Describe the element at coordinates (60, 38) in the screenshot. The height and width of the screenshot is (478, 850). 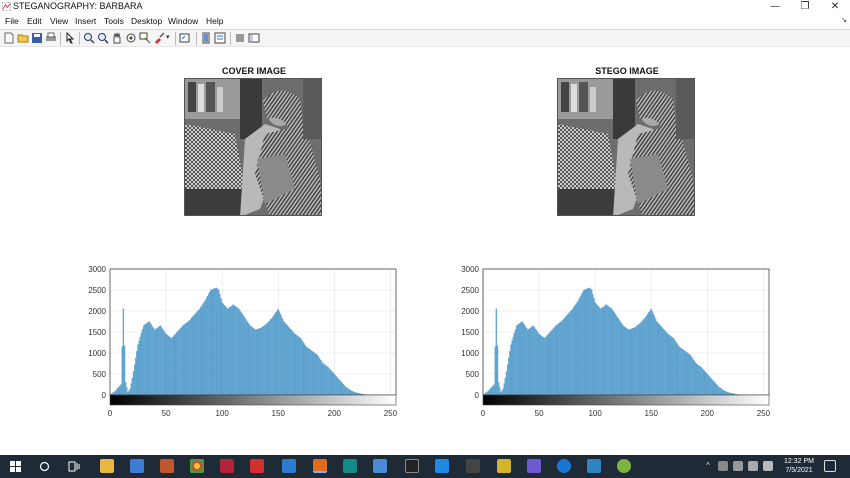
I see `toolbar-separator` at that location.